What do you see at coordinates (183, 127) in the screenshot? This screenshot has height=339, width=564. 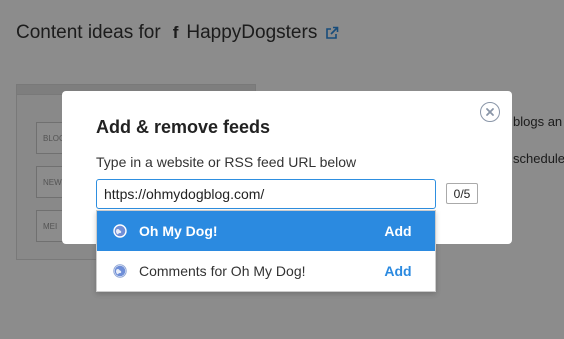 I see `modal-title: Add & remove feeds` at bounding box center [183, 127].